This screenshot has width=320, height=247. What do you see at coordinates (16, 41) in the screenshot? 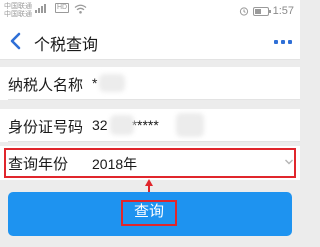
I see `chevron-left-icon` at bounding box center [16, 41].